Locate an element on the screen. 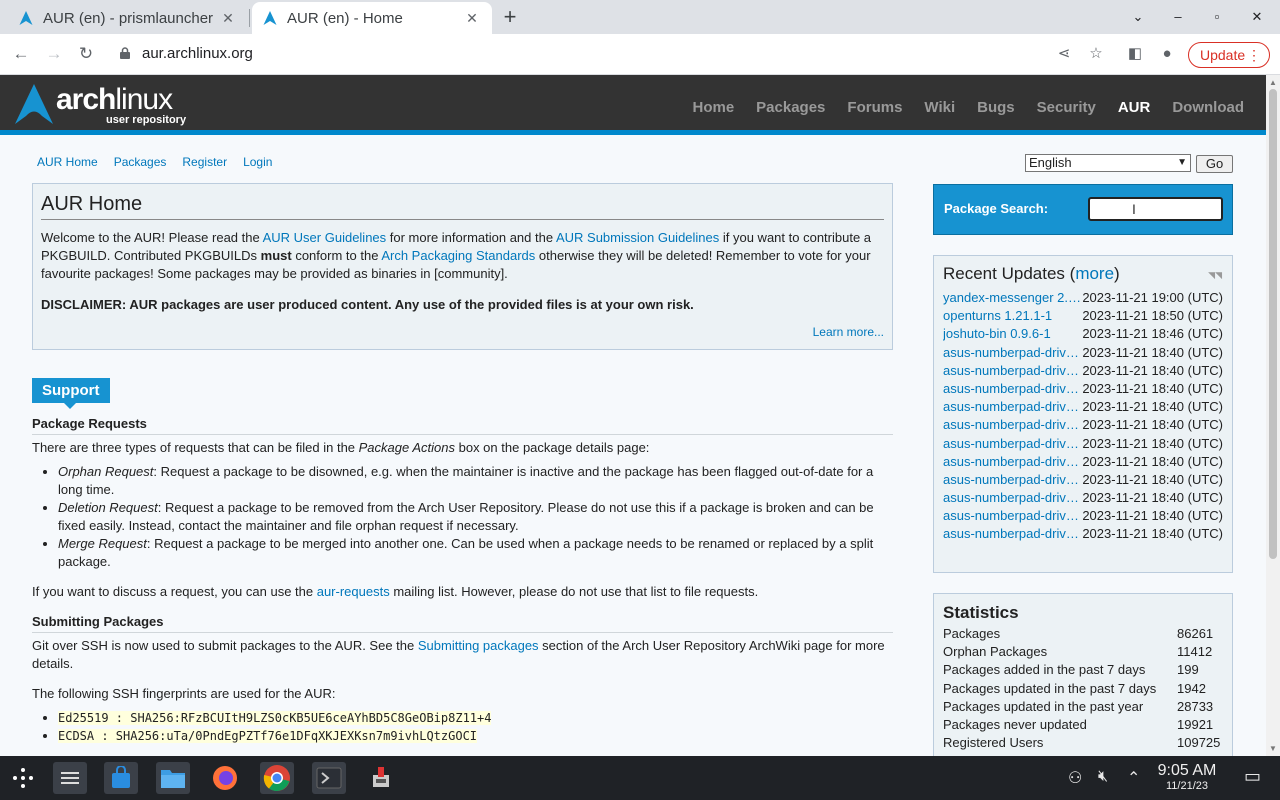  nav-wiki: Wiki is located at coordinates (939, 107).